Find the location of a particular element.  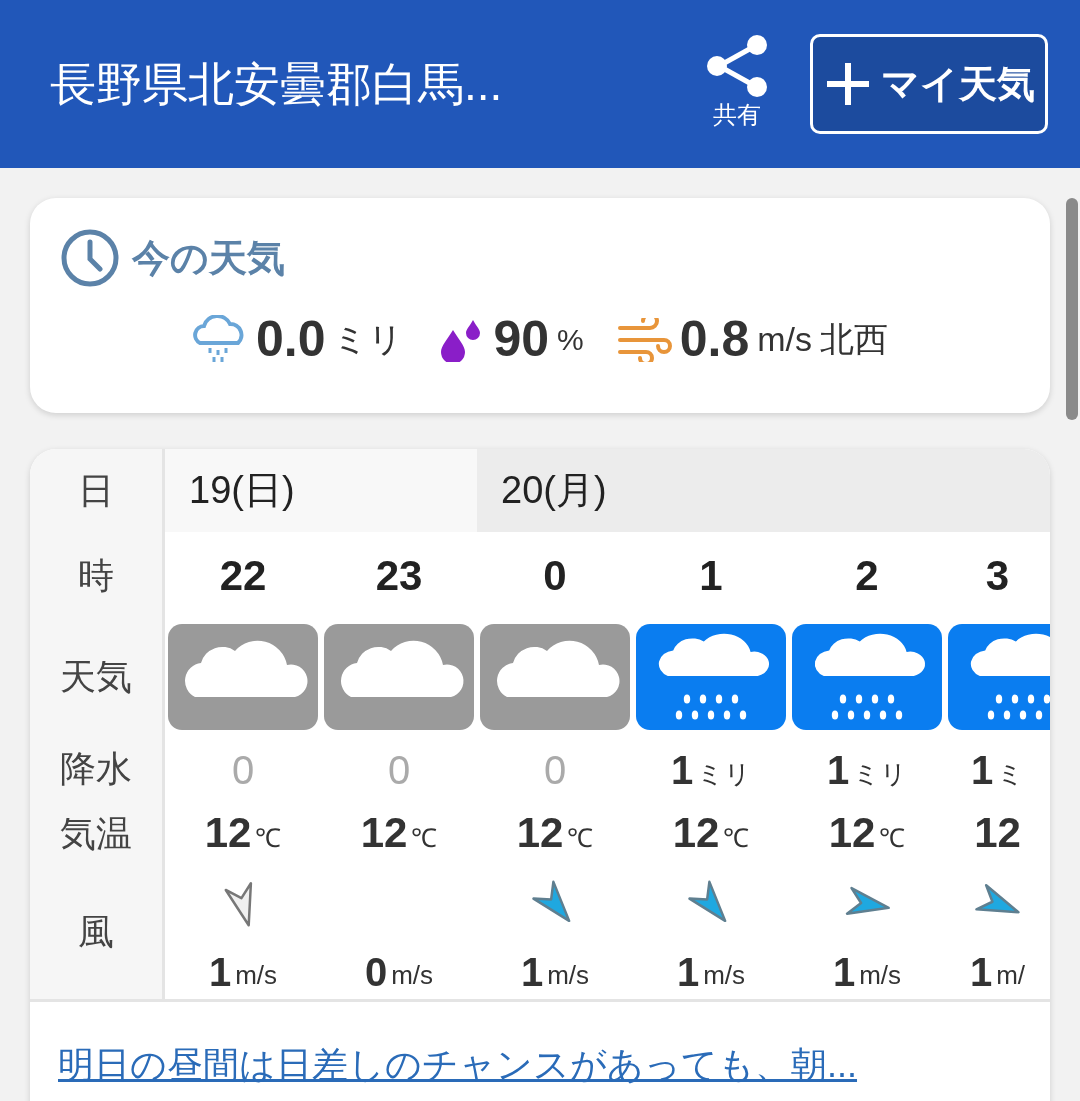

precipitation-value: 0.0 is located at coordinates (290, 339).